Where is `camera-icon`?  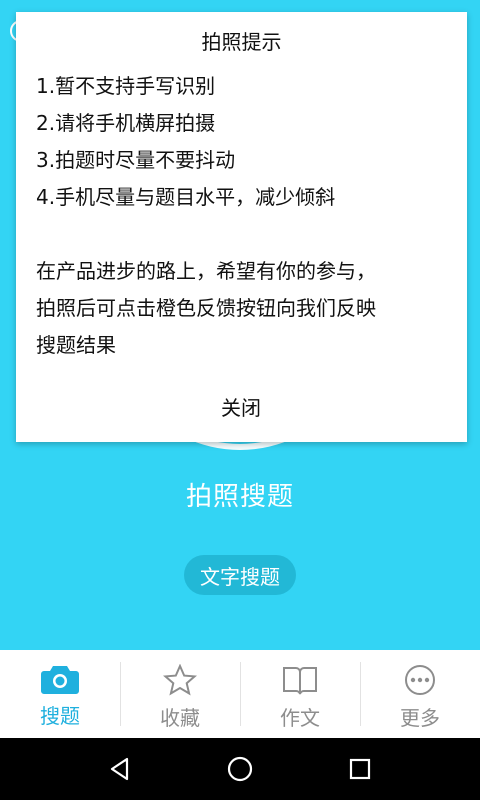 camera-icon is located at coordinates (60, 680).